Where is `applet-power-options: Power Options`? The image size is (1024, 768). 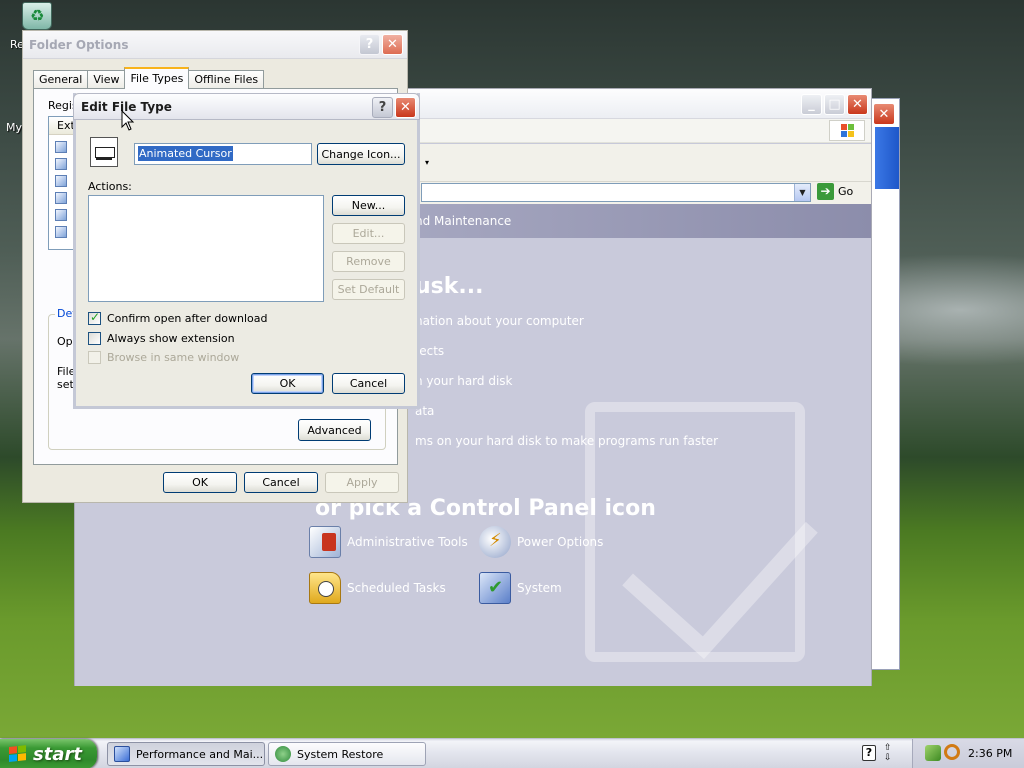
applet-power-options: Power Options is located at coordinates (541, 542).